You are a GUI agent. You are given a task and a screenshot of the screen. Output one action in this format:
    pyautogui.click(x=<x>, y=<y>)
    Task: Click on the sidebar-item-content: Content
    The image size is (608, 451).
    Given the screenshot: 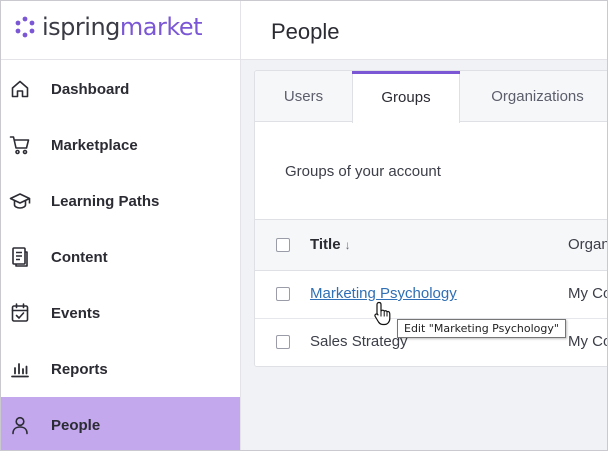 What is the action you would take?
    pyautogui.click(x=120, y=257)
    